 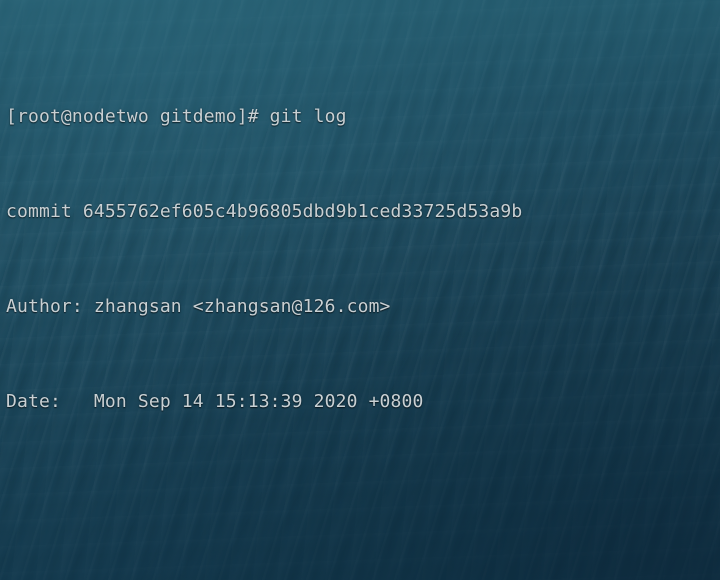 I want to click on commit-author-line-1: Author: zhangsan <zhangsan@126.com>, so click(x=198, y=307).